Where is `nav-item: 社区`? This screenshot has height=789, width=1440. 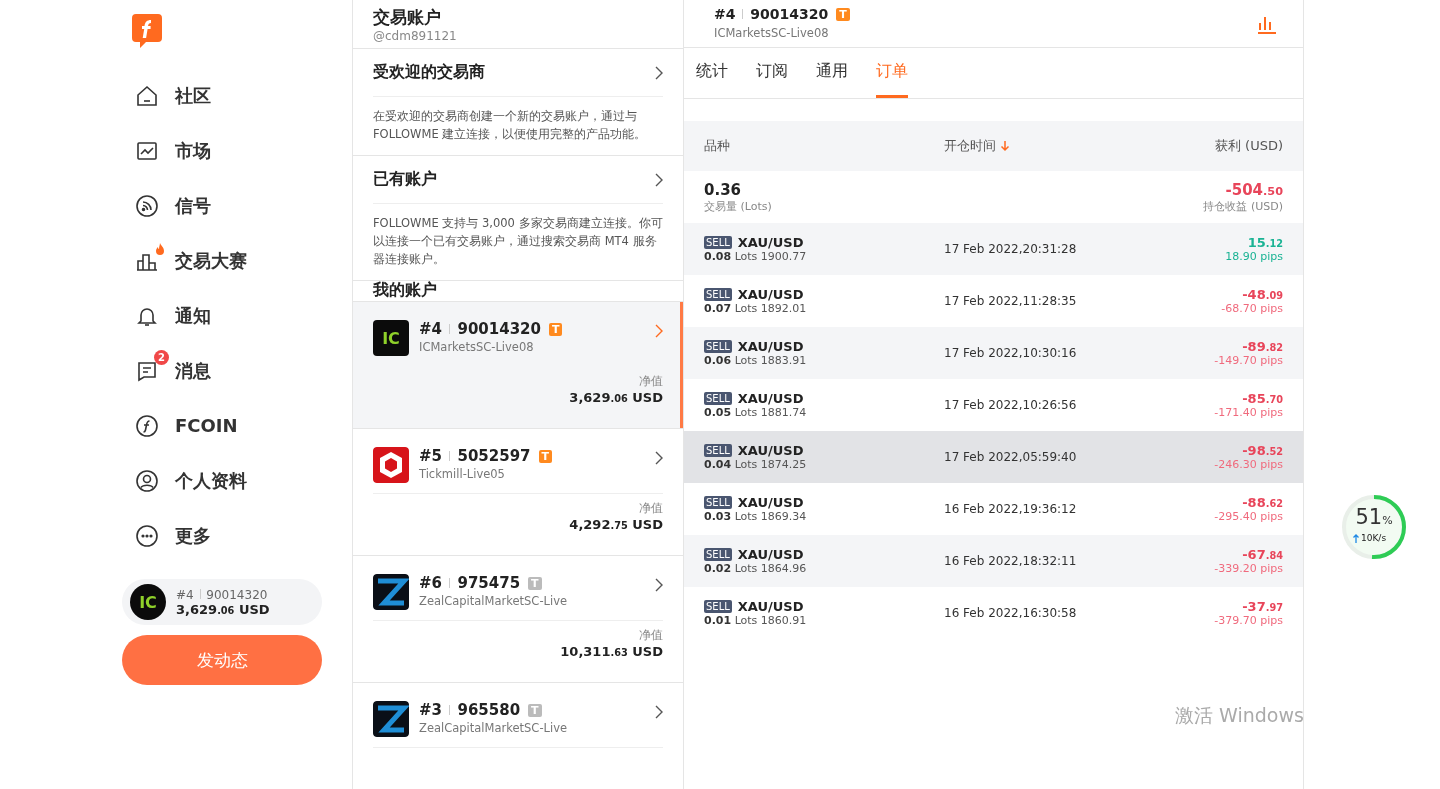 nav-item: 社区 is located at coordinates (222, 95).